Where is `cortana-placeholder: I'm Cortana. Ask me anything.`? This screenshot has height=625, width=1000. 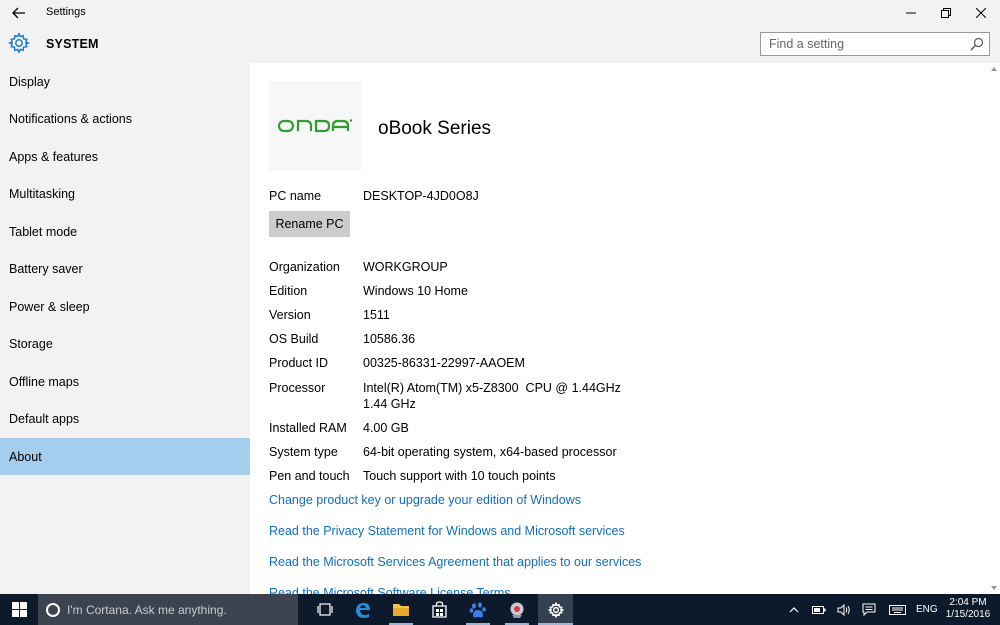
cortana-placeholder: I'm Cortana. Ask me anything. is located at coordinates (147, 609).